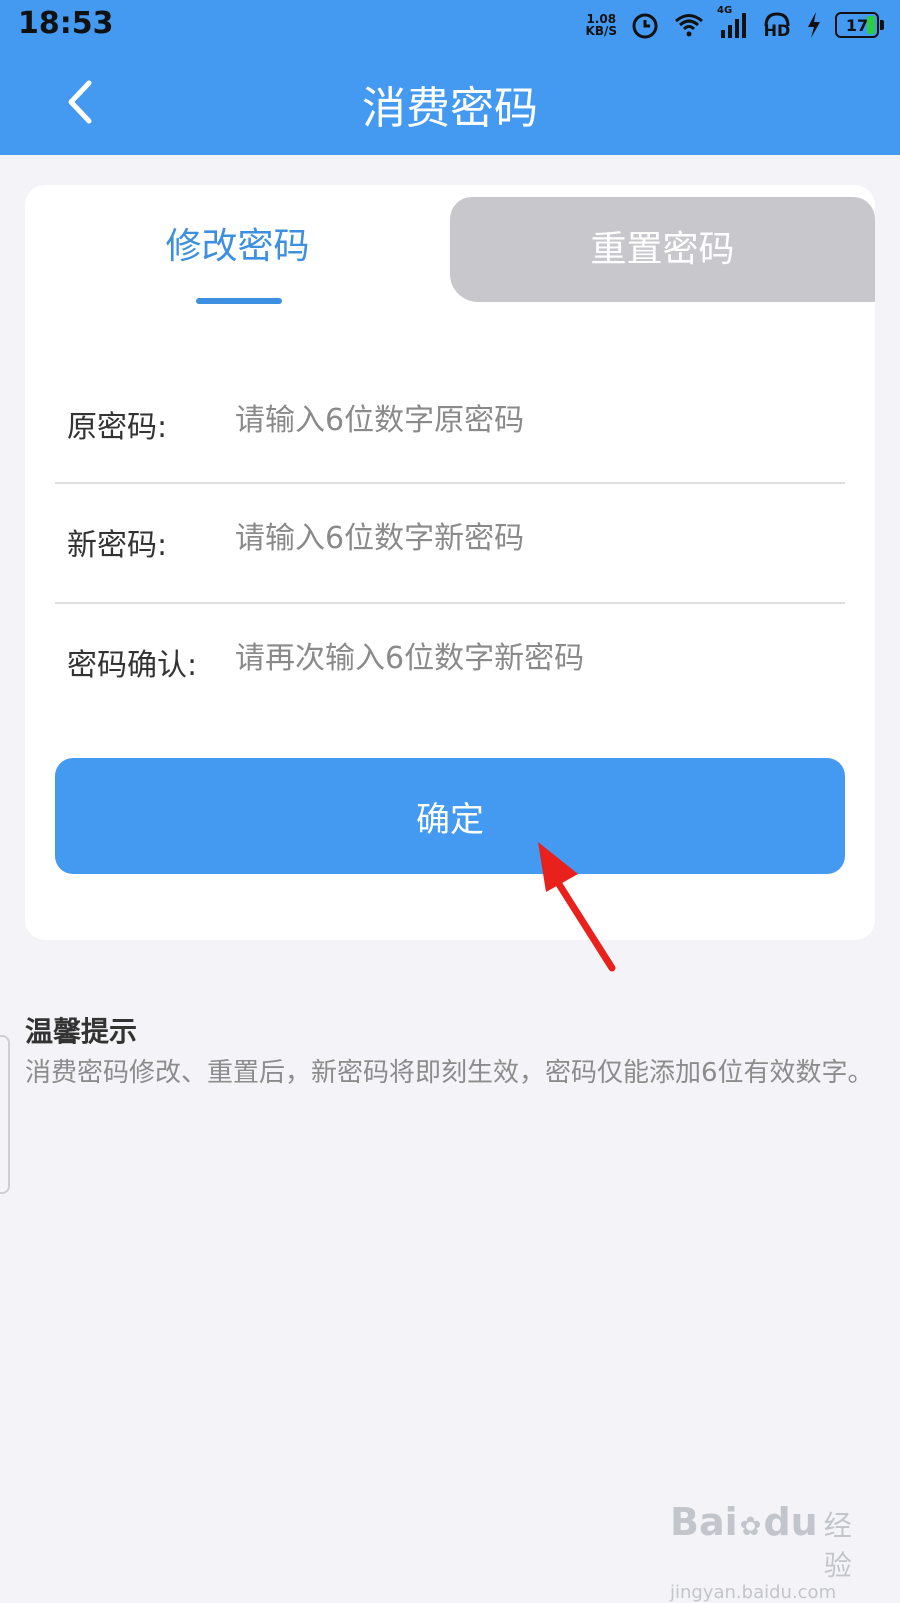 This screenshot has width=900, height=1603. I want to click on confirm-password-input, so click(535, 658).